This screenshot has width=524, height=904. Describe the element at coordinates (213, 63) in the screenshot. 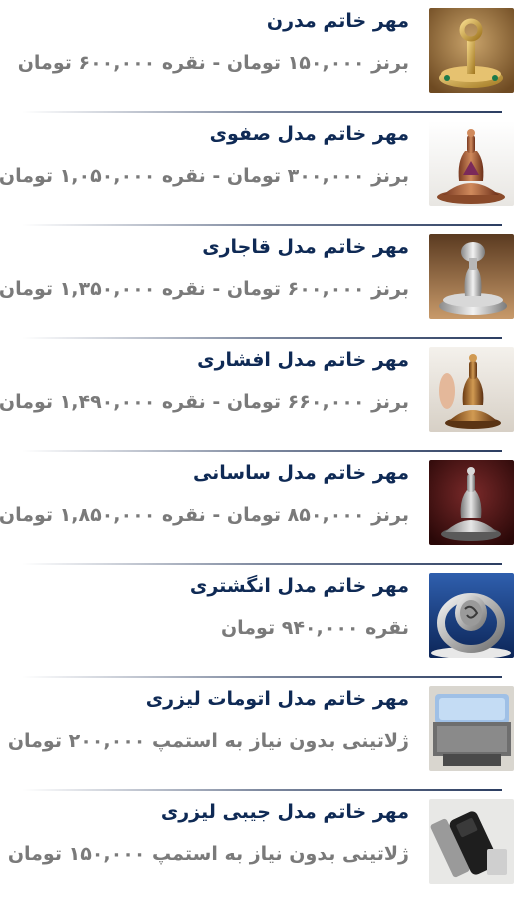

I see `product-price: برنز ۱۵۰,۰۰۰ تومان - نقره ۶۰۰,۰۰۰ تومان` at that location.